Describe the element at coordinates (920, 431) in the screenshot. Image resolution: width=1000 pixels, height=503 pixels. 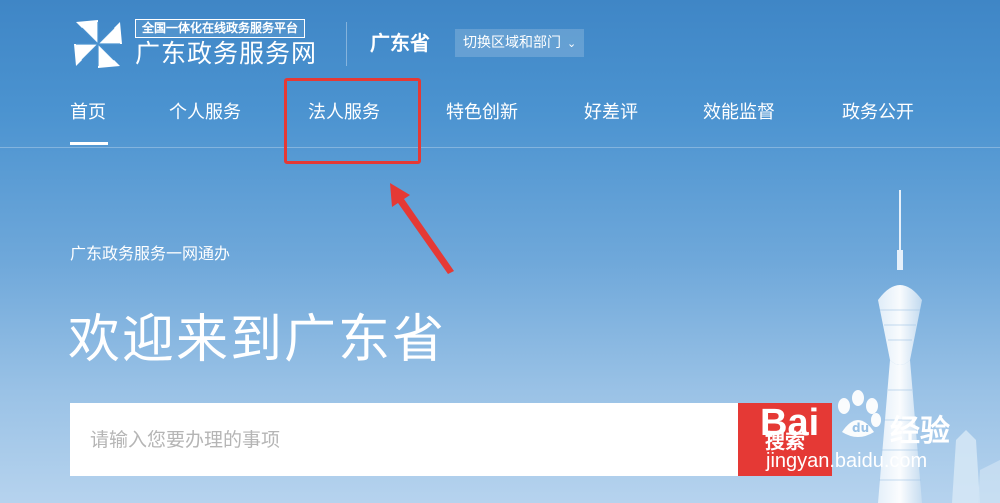
I see `watermark-brand-right: 经验` at that location.